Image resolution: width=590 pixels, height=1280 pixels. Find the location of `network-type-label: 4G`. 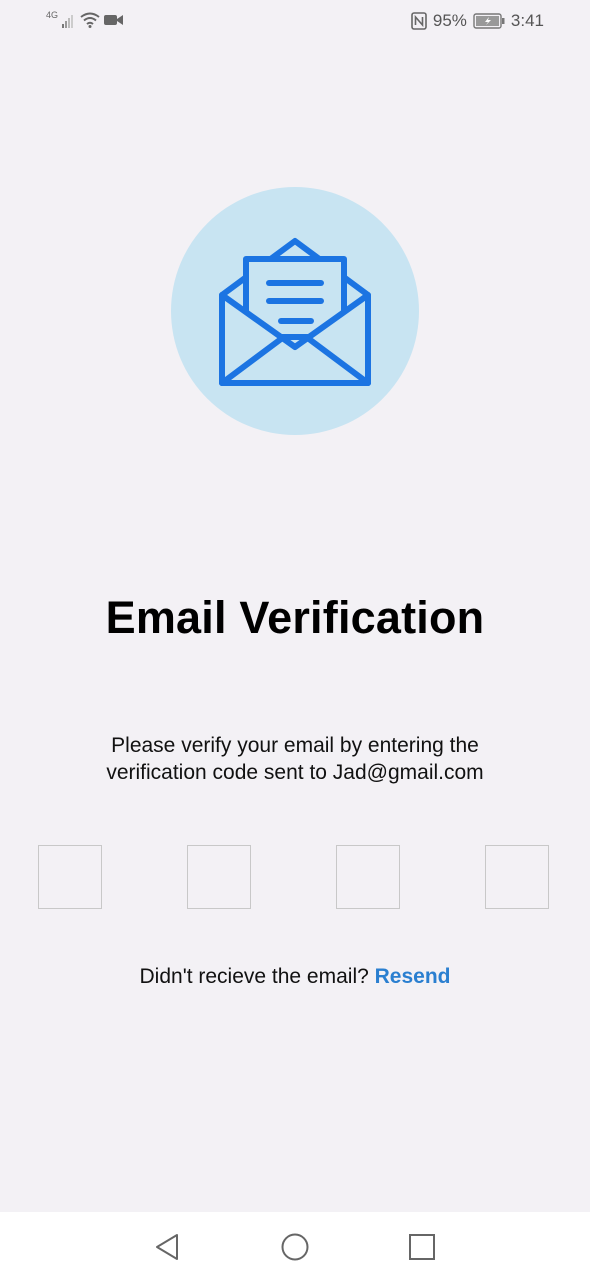

network-type-label: 4G is located at coordinates (52, 15).